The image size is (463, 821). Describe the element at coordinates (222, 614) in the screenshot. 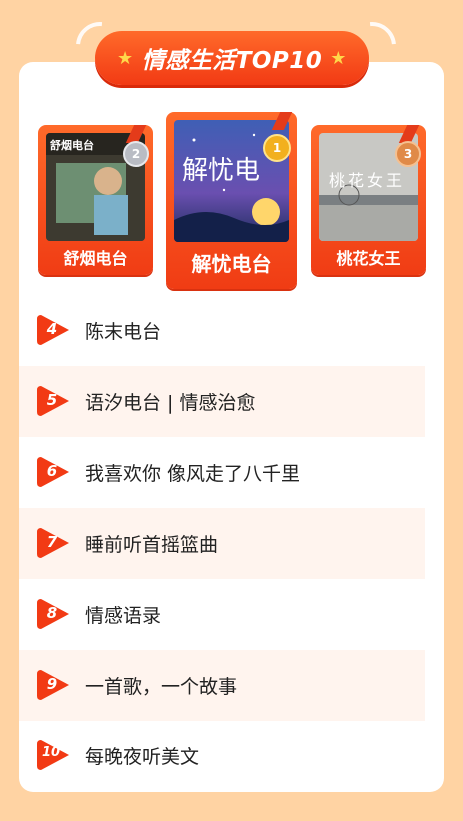

I see `list-item: 8 情感语录` at that location.